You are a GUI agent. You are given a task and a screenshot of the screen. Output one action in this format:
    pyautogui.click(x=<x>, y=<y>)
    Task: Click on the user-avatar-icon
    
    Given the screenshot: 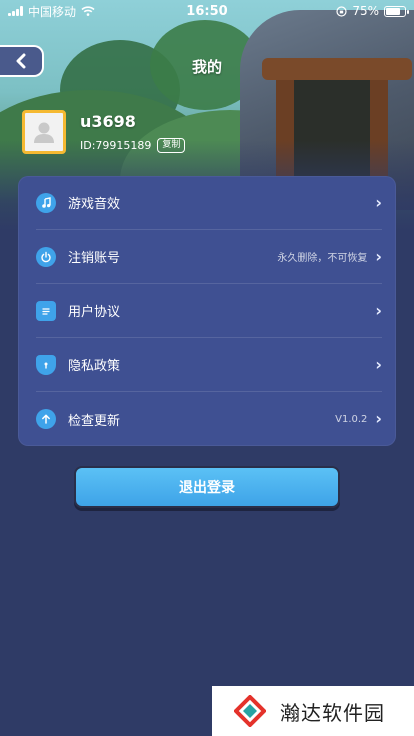 What is the action you would take?
    pyautogui.click(x=44, y=132)
    